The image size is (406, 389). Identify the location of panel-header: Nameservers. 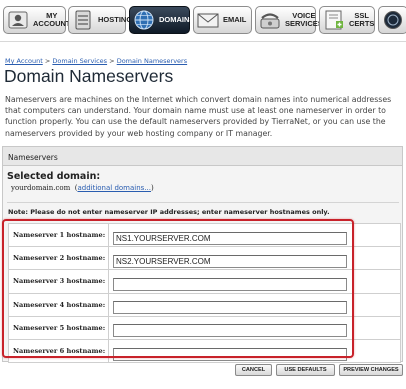
(202, 156).